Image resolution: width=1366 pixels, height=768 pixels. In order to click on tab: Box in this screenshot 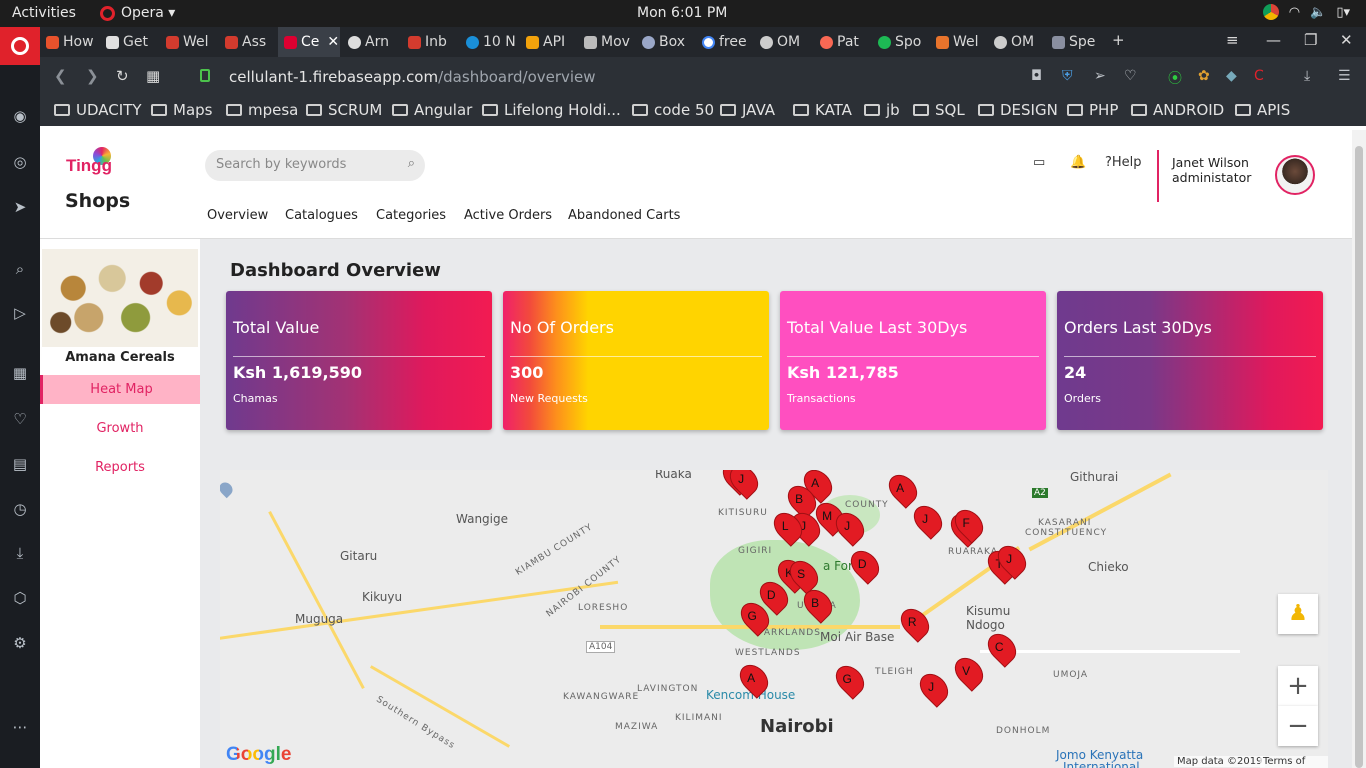, I will do `click(665, 42)`.